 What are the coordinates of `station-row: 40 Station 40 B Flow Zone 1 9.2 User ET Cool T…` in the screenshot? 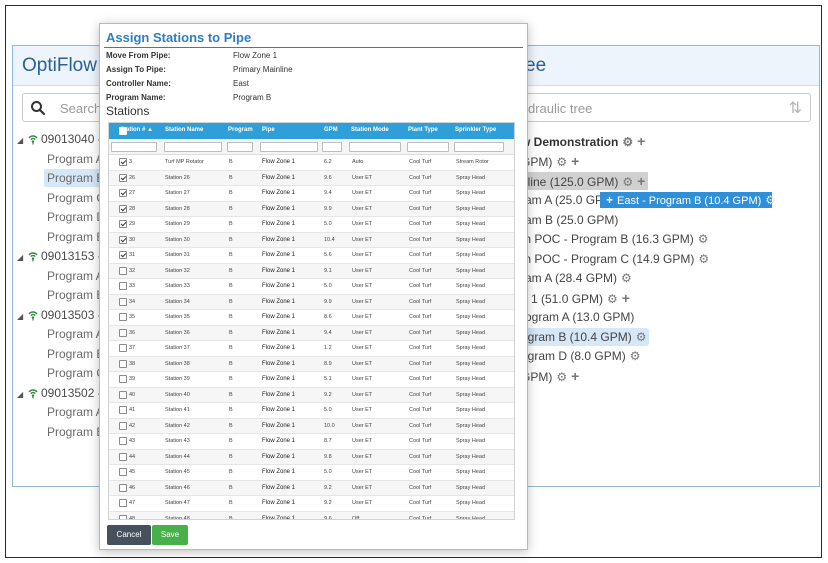 It's located at (311, 395).